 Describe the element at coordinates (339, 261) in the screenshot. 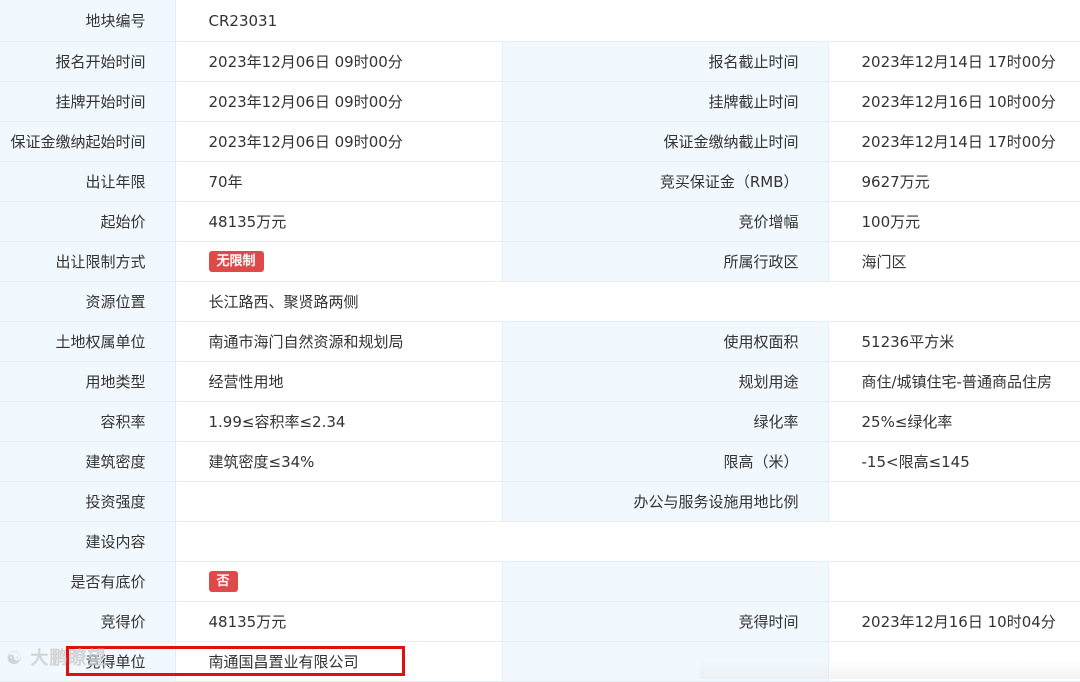

I see `row-value: 无限制` at that location.